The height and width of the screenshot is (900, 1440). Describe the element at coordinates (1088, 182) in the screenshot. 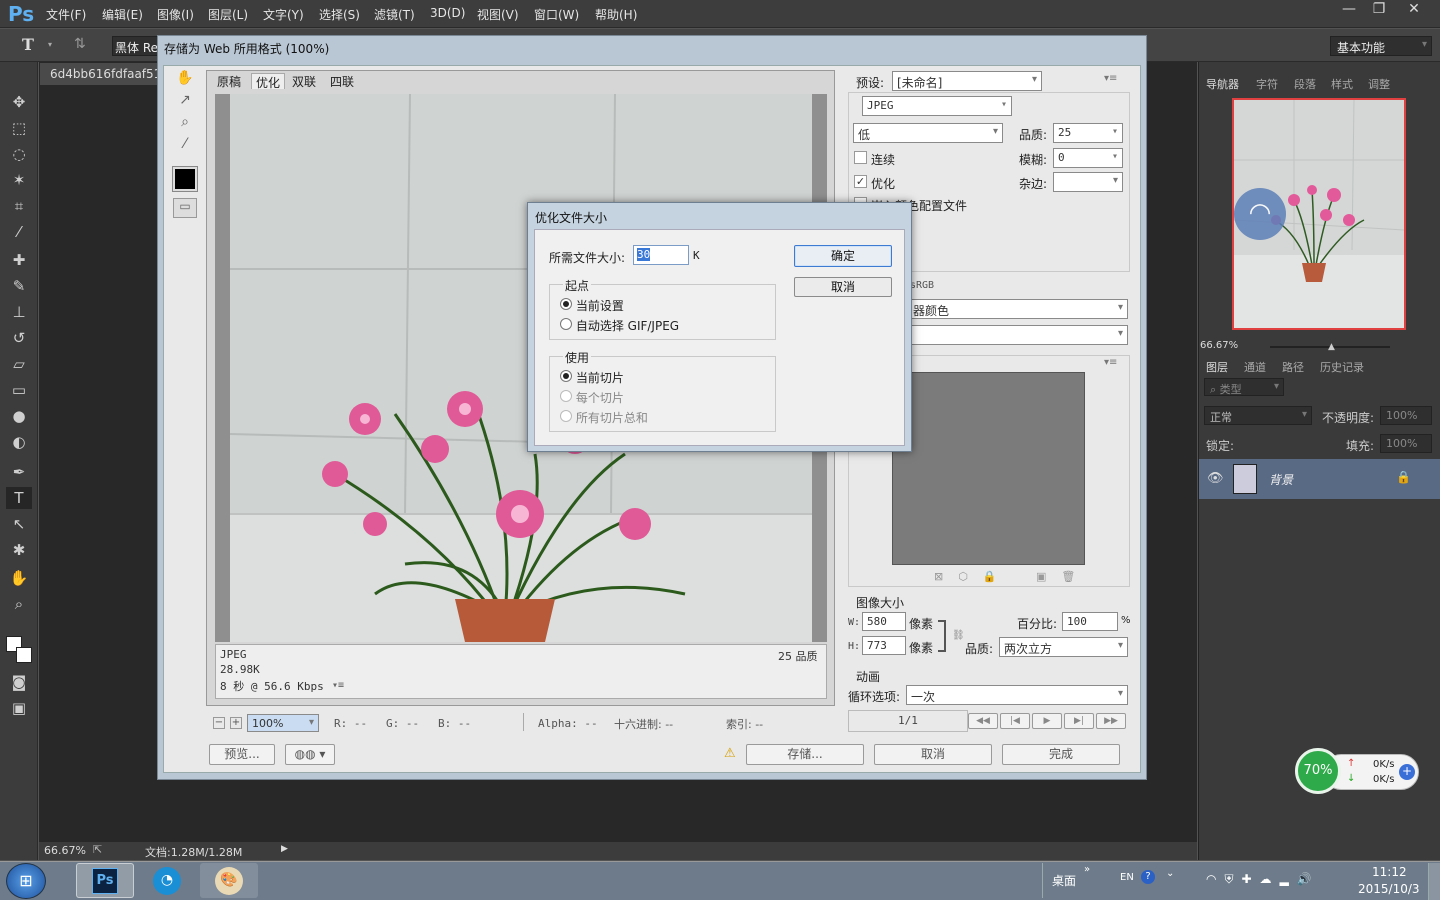

I see `matte-select` at that location.